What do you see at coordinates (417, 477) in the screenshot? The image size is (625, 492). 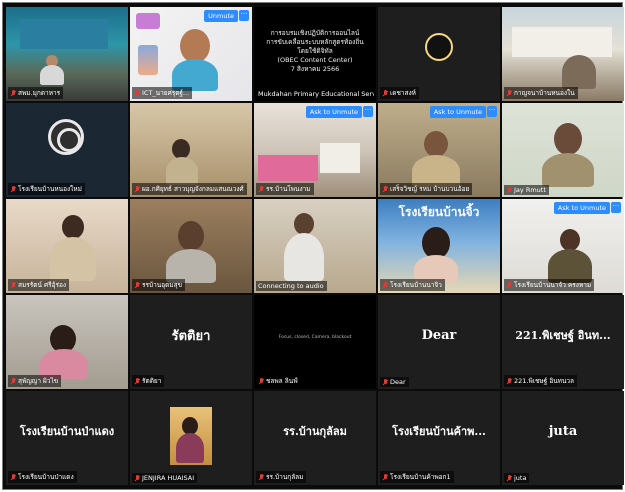 I see `participant-name-bar: โรงเรียนบ้านค้าพอก1` at bounding box center [417, 477].